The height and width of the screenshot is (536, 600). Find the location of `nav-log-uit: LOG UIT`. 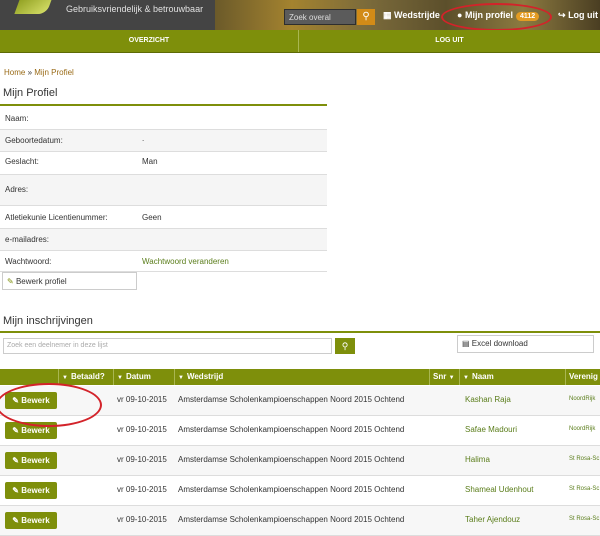

nav-log-uit: LOG UIT is located at coordinates (449, 41).